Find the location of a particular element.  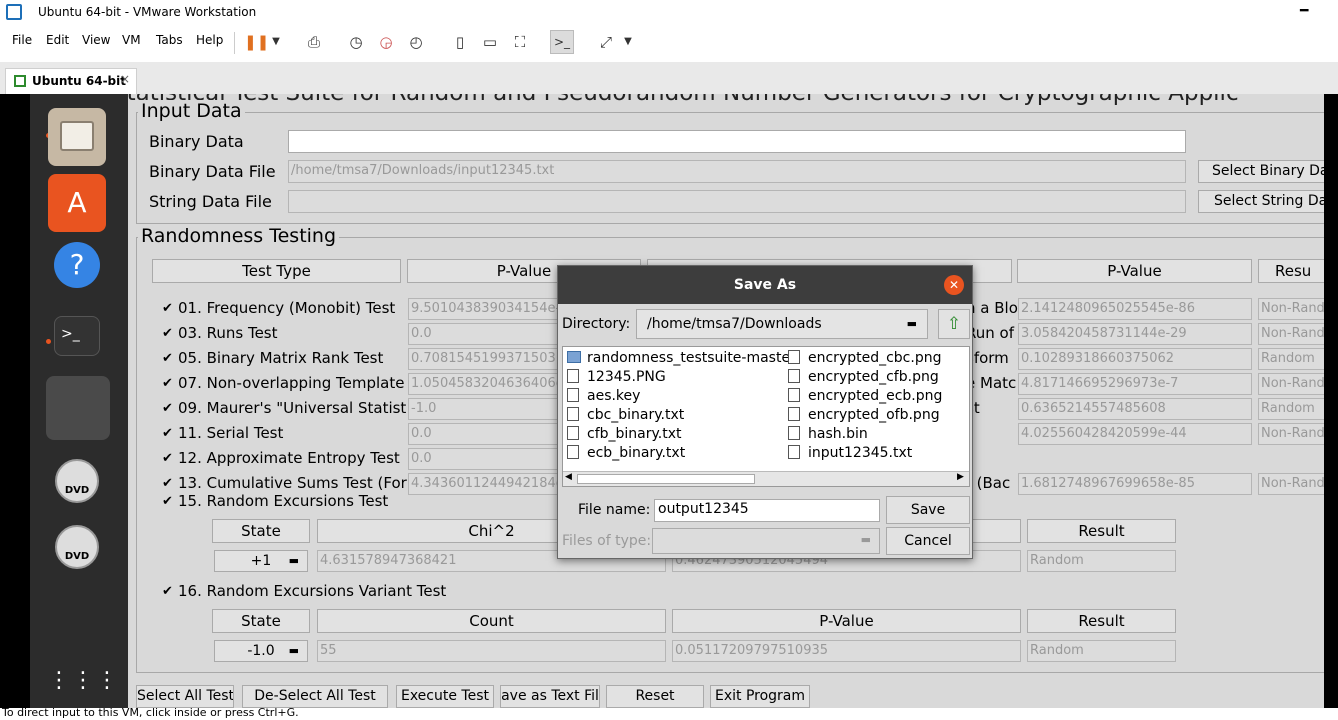

filename-input: output12345 is located at coordinates (767, 510).